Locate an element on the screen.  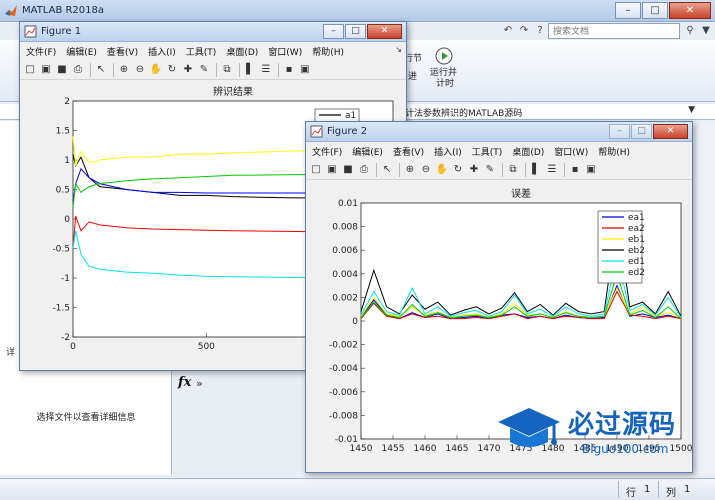
legend-label: eb2 is located at coordinates (636, 251).